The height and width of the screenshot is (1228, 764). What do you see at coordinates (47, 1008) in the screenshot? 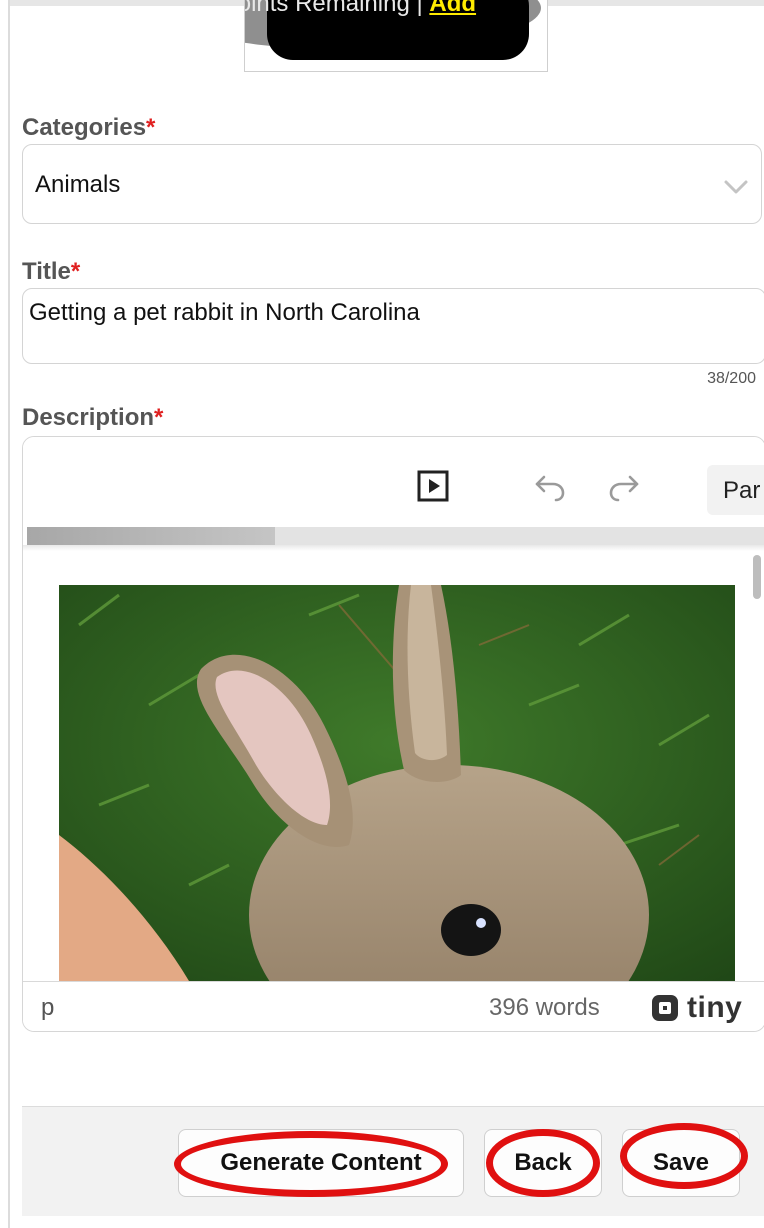
I see `element-path: p` at bounding box center [47, 1008].